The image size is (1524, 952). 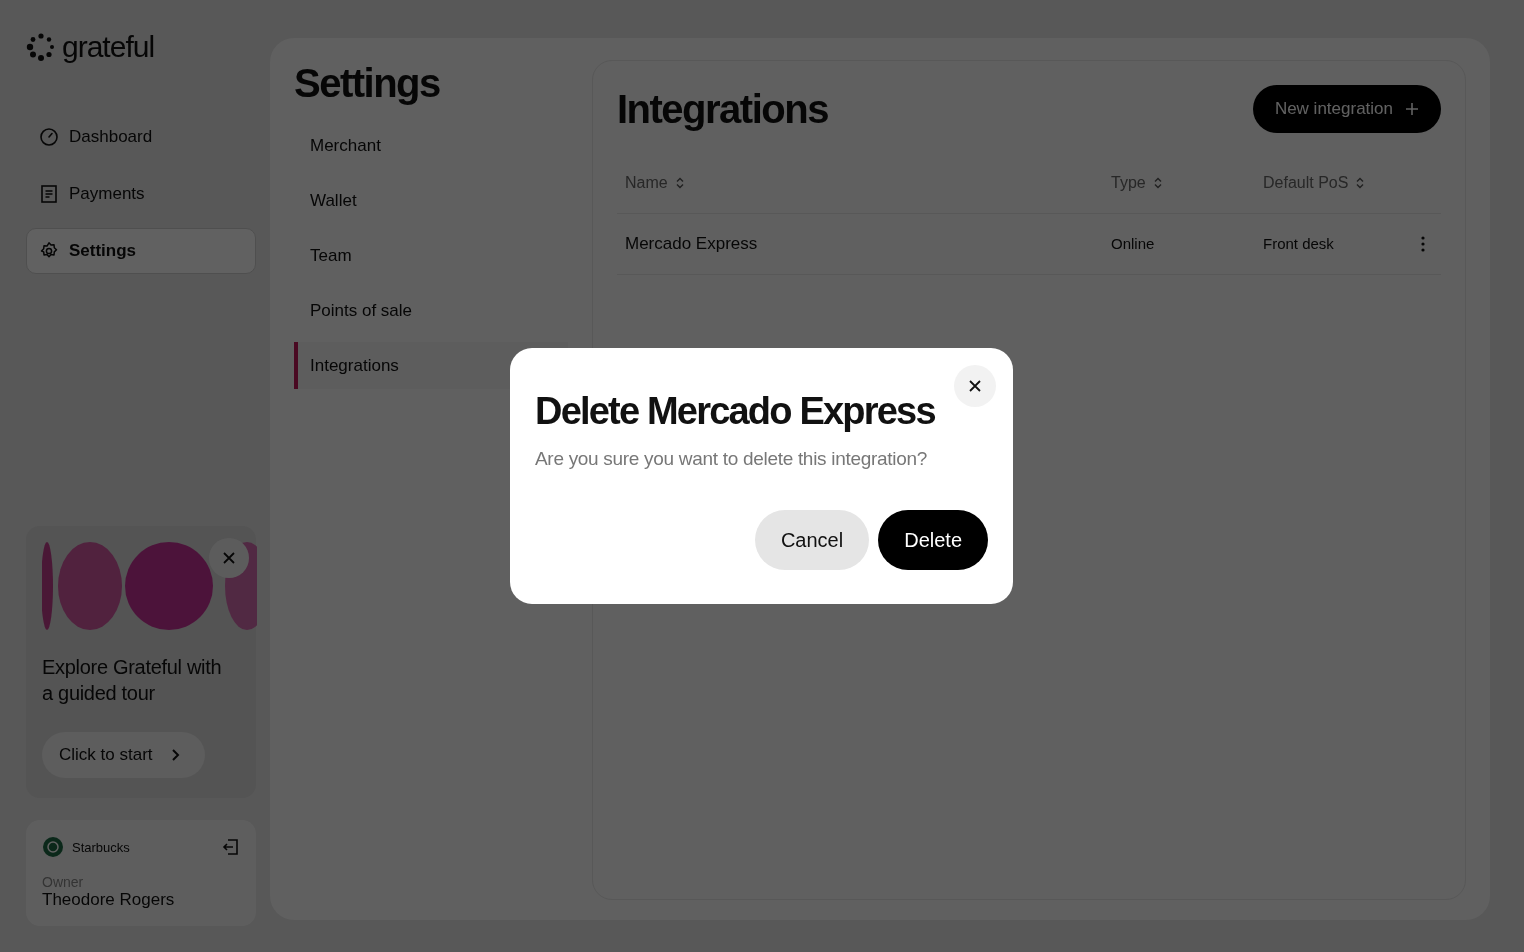 What do you see at coordinates (1346, 109) in the screenshot?
I see `new-integration-button: New integration` at bounding box center [1346, 109].